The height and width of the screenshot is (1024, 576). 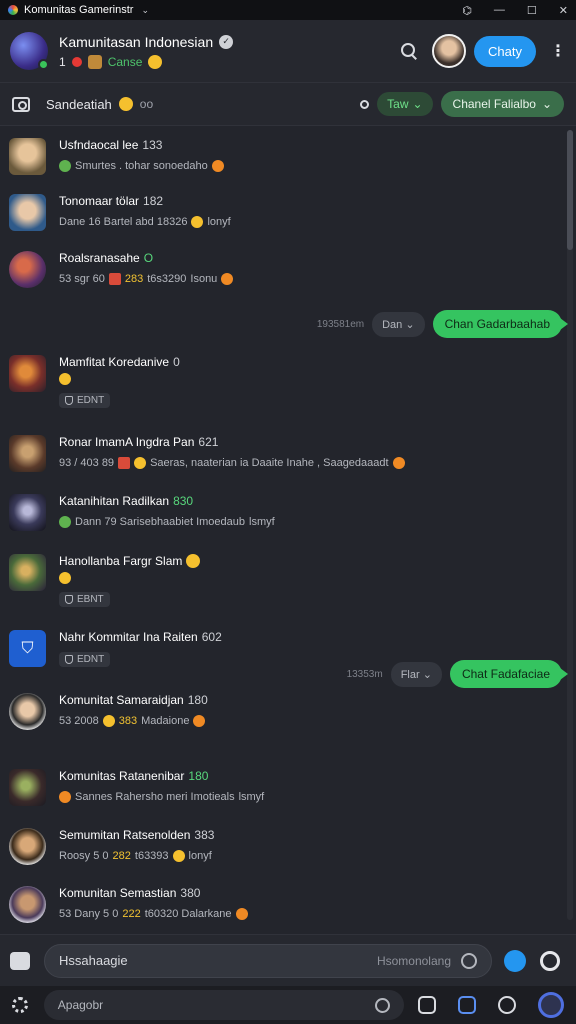 What do you see at coordinates (507, 1005) in the screenshot?
I see `sticker-icon` at bounding box center [507, 1005].